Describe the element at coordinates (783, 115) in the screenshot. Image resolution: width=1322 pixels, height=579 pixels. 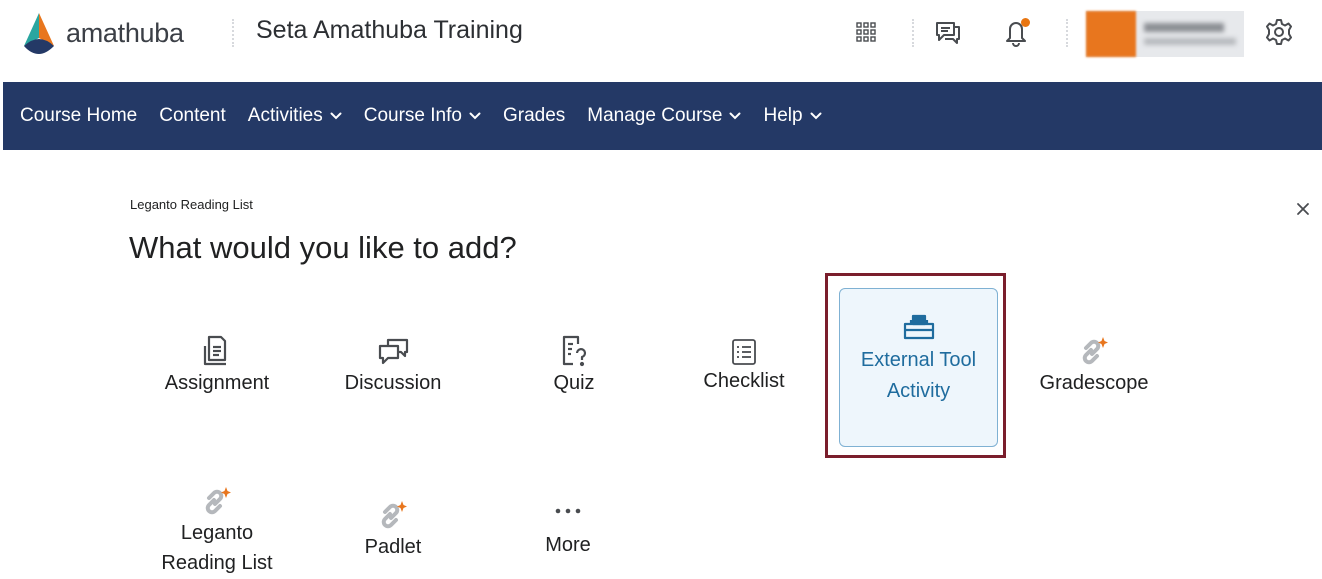
I see `nav-item-label: Help` at that location.